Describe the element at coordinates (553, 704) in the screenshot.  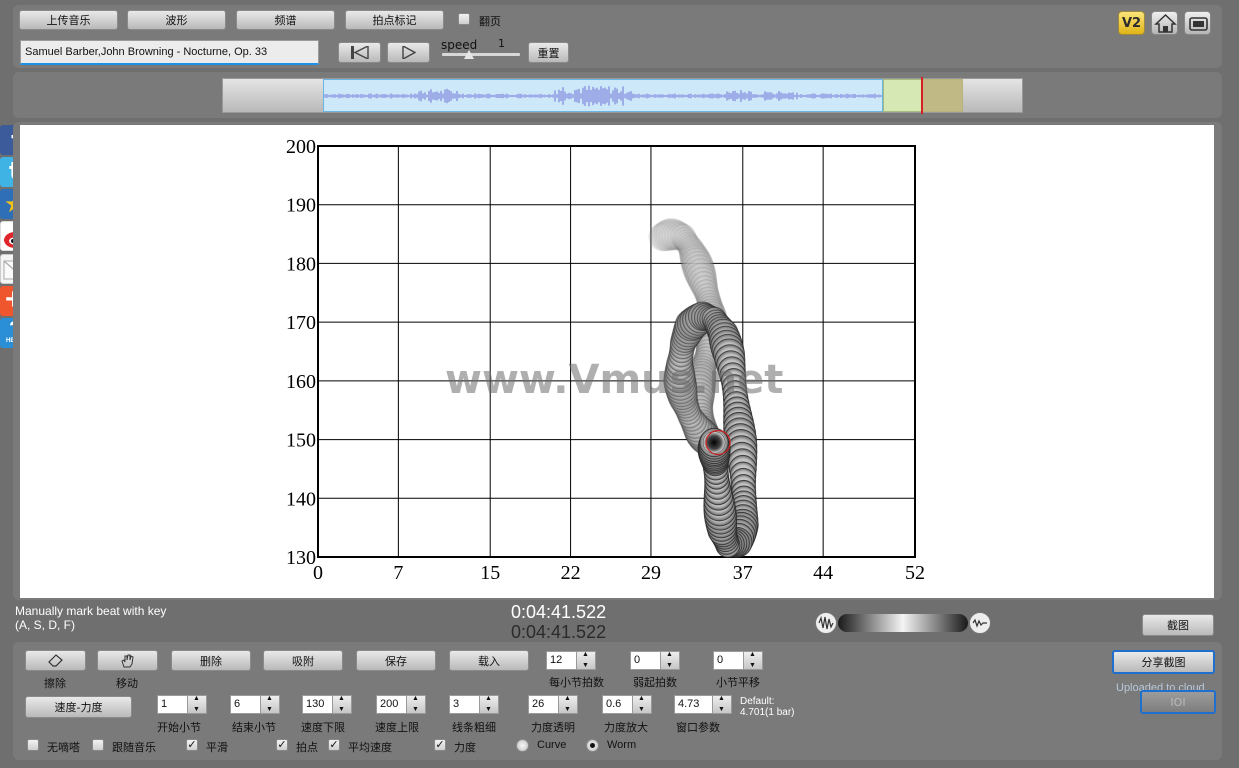
I see `dyn-alpha-stepper: 26` at that location.